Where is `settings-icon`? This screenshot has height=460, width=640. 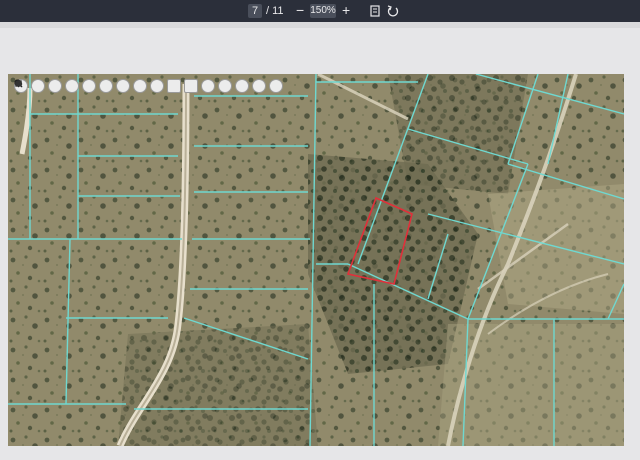 settings-icon is located at coordinates (149, 86).